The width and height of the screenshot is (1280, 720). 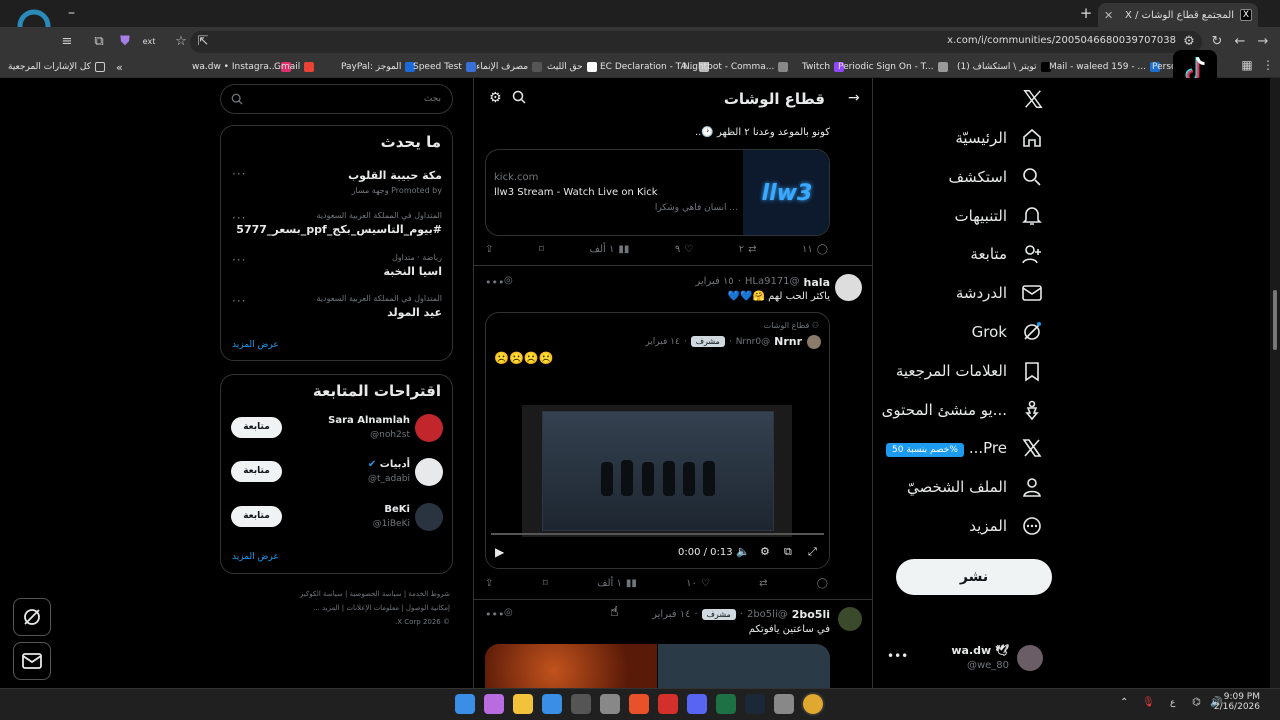 What do you see at coordinates (748, 249) in the screenshot?
I see `repost-button: ⇄ ٢` at bounding box center [748, 249].